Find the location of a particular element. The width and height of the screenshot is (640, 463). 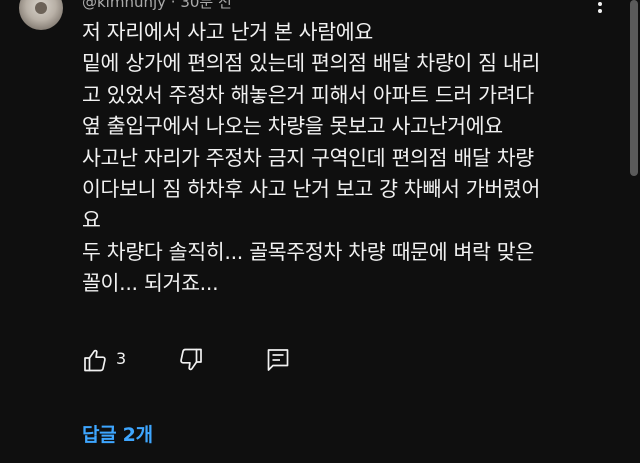

comment-line: 사고난 자리가 주정차 금지 구역인데 편의점 배달 차량 is located at coordinates (308, 157).